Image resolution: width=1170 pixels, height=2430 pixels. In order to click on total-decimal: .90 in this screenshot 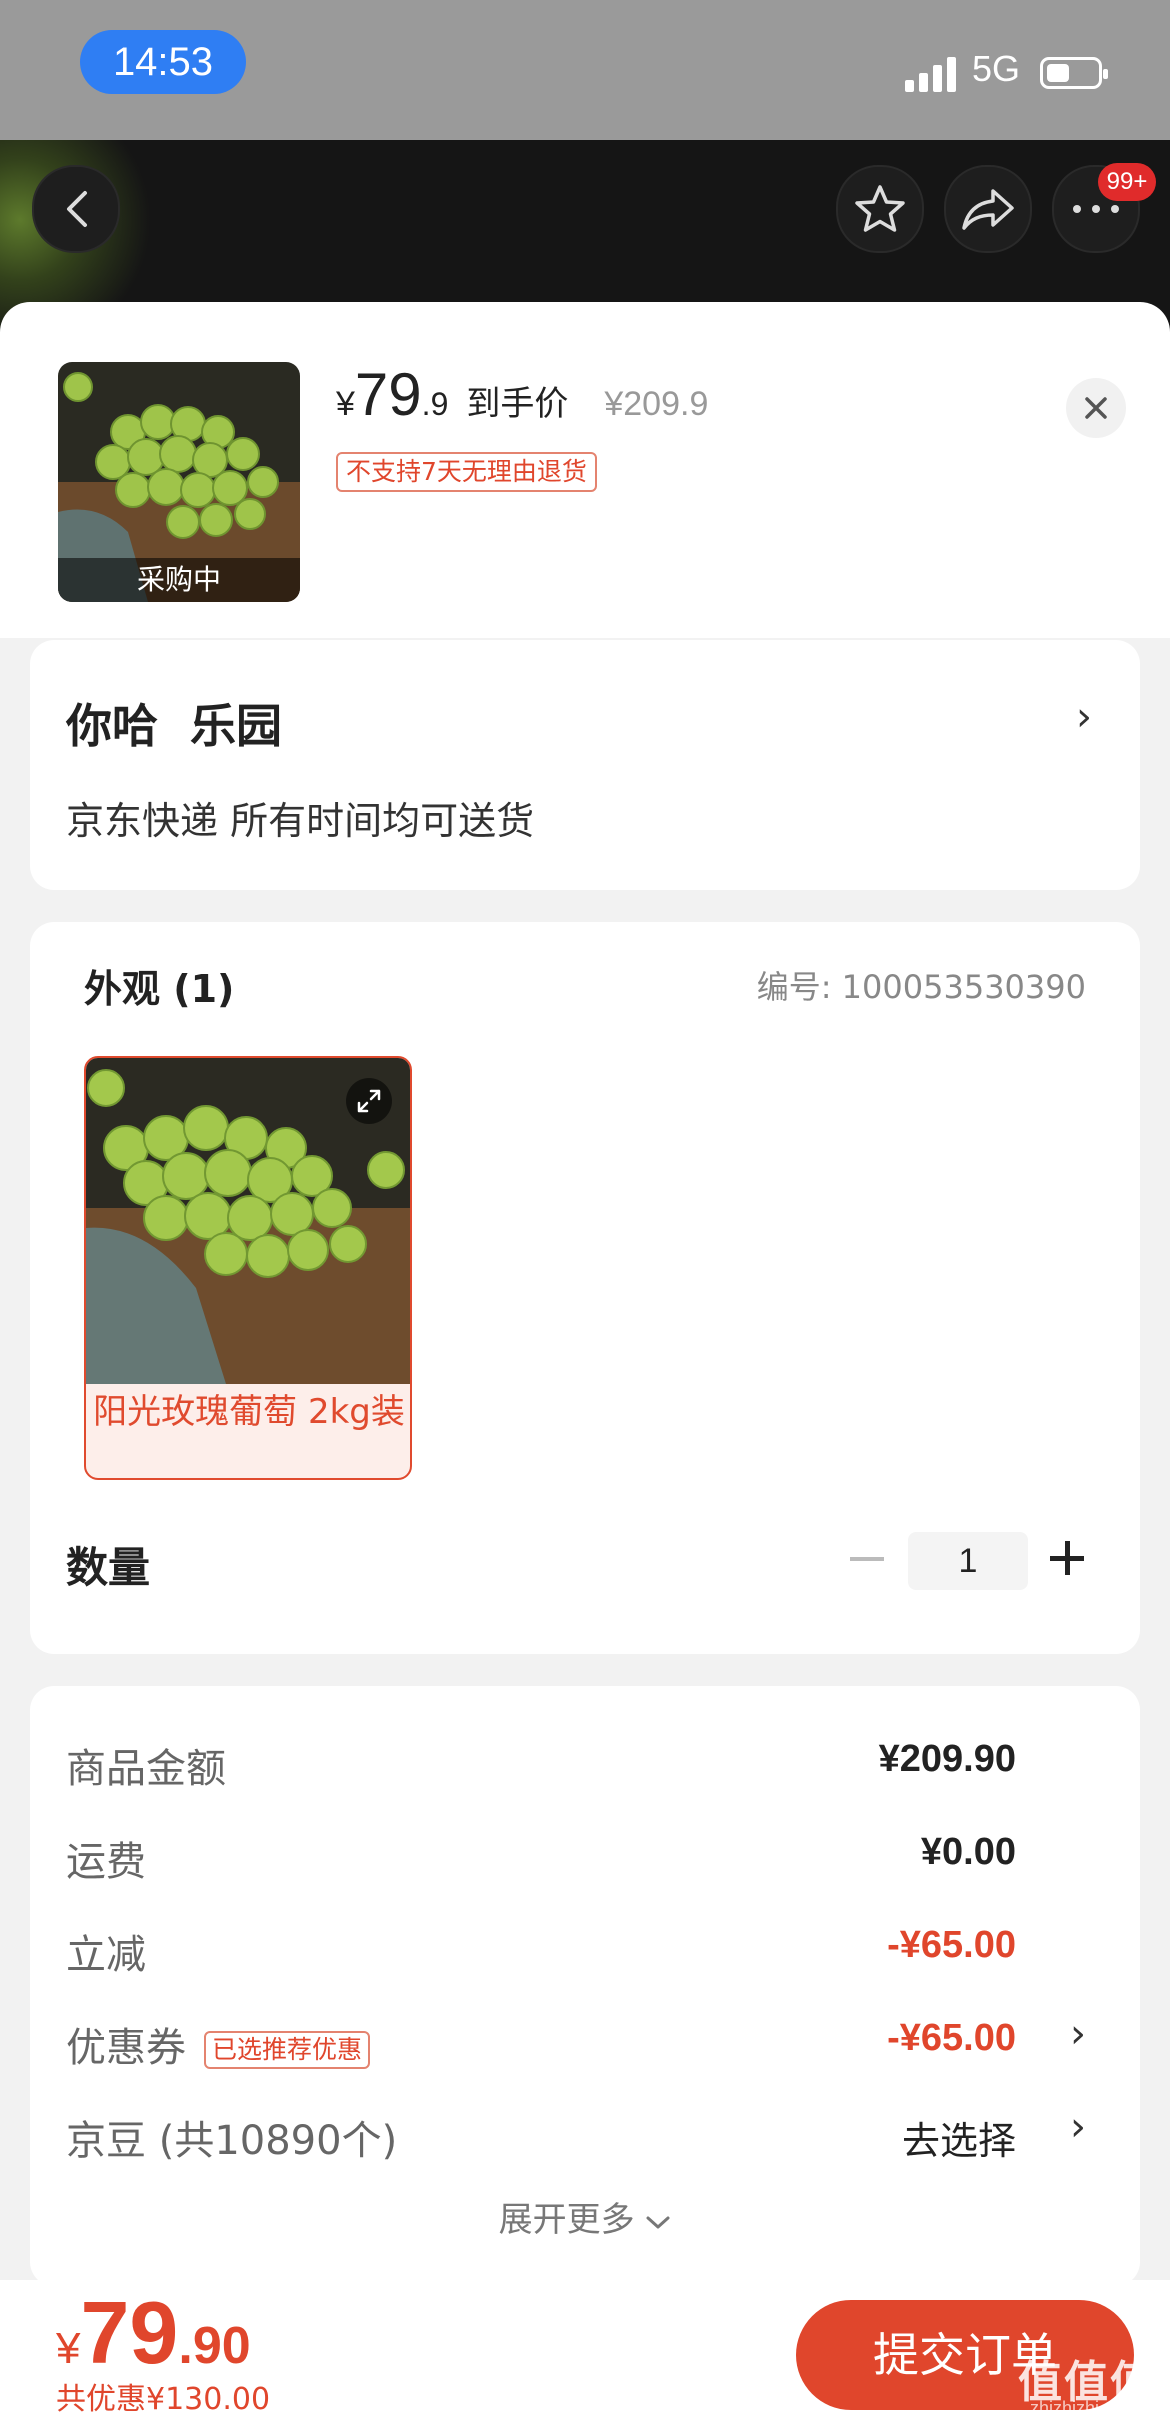, I will do `click(214, 2346)`.